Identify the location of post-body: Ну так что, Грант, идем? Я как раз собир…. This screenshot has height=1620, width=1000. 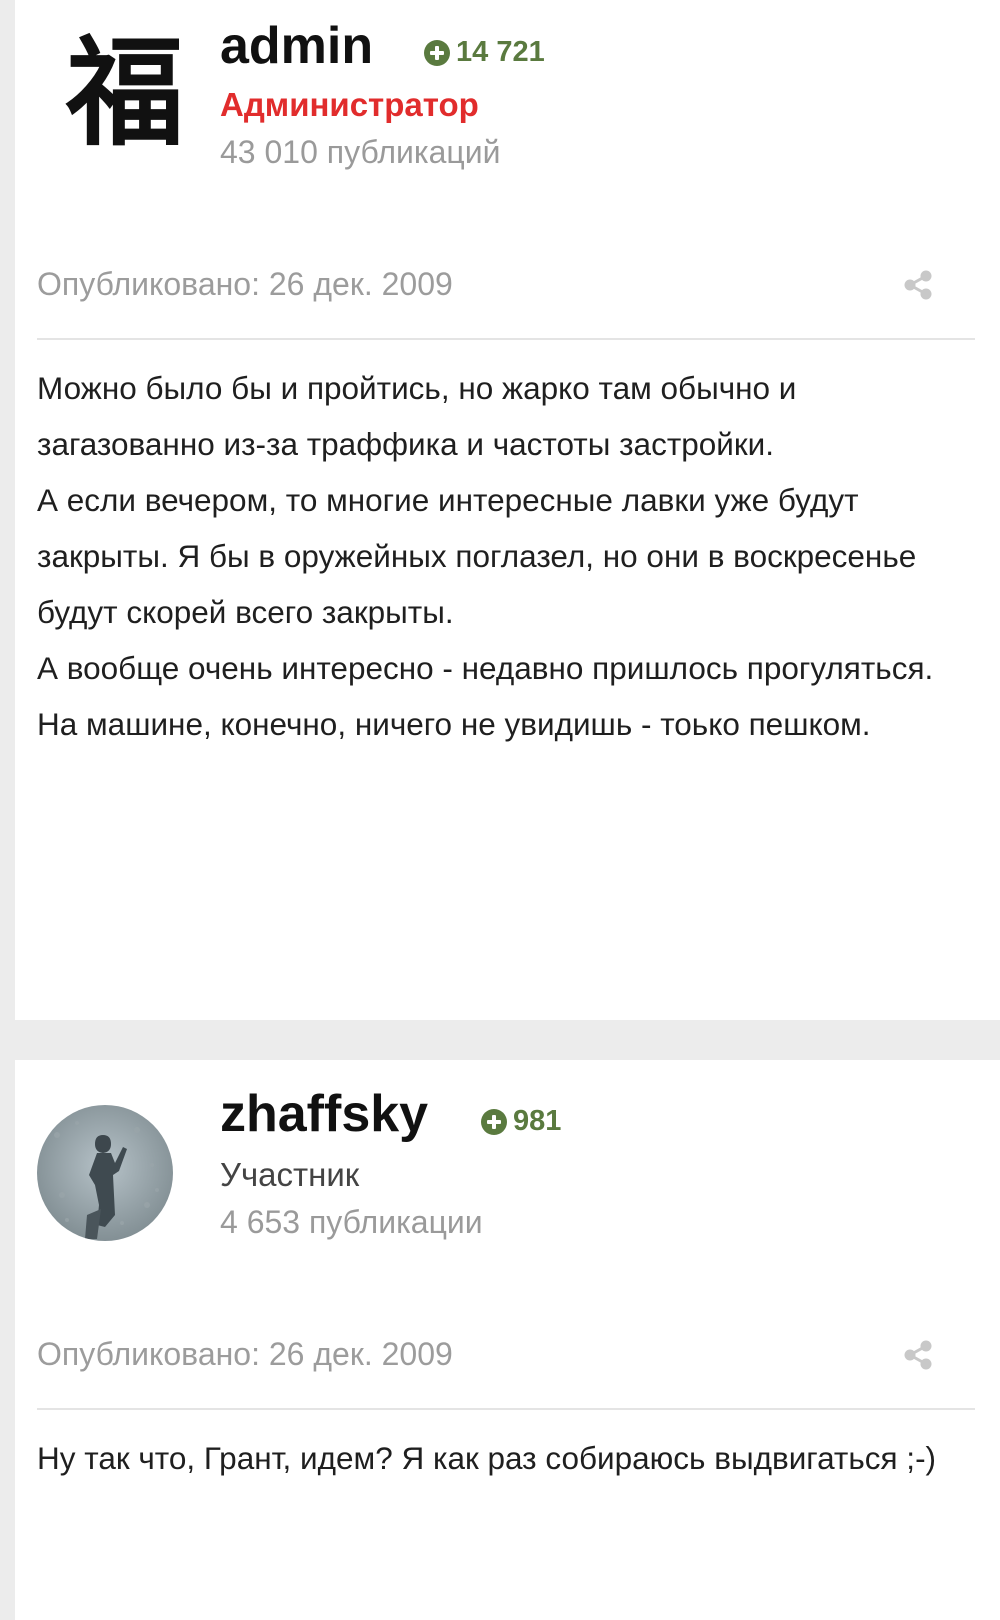
(507, 1458).